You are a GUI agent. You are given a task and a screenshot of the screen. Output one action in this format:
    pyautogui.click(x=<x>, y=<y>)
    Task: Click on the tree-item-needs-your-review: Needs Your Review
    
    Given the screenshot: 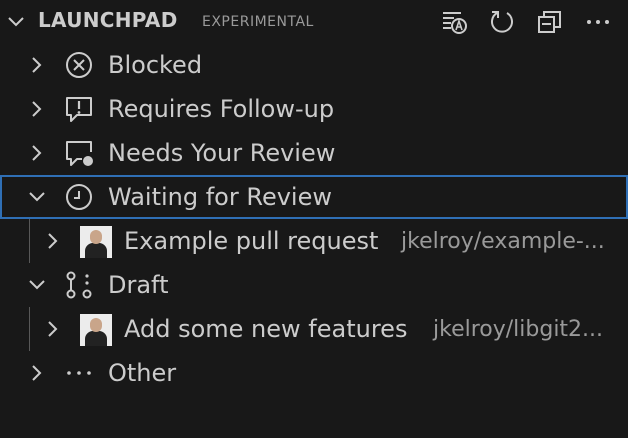 What is the action you would take?
    pyautogui.click(x=314, y=153)
    